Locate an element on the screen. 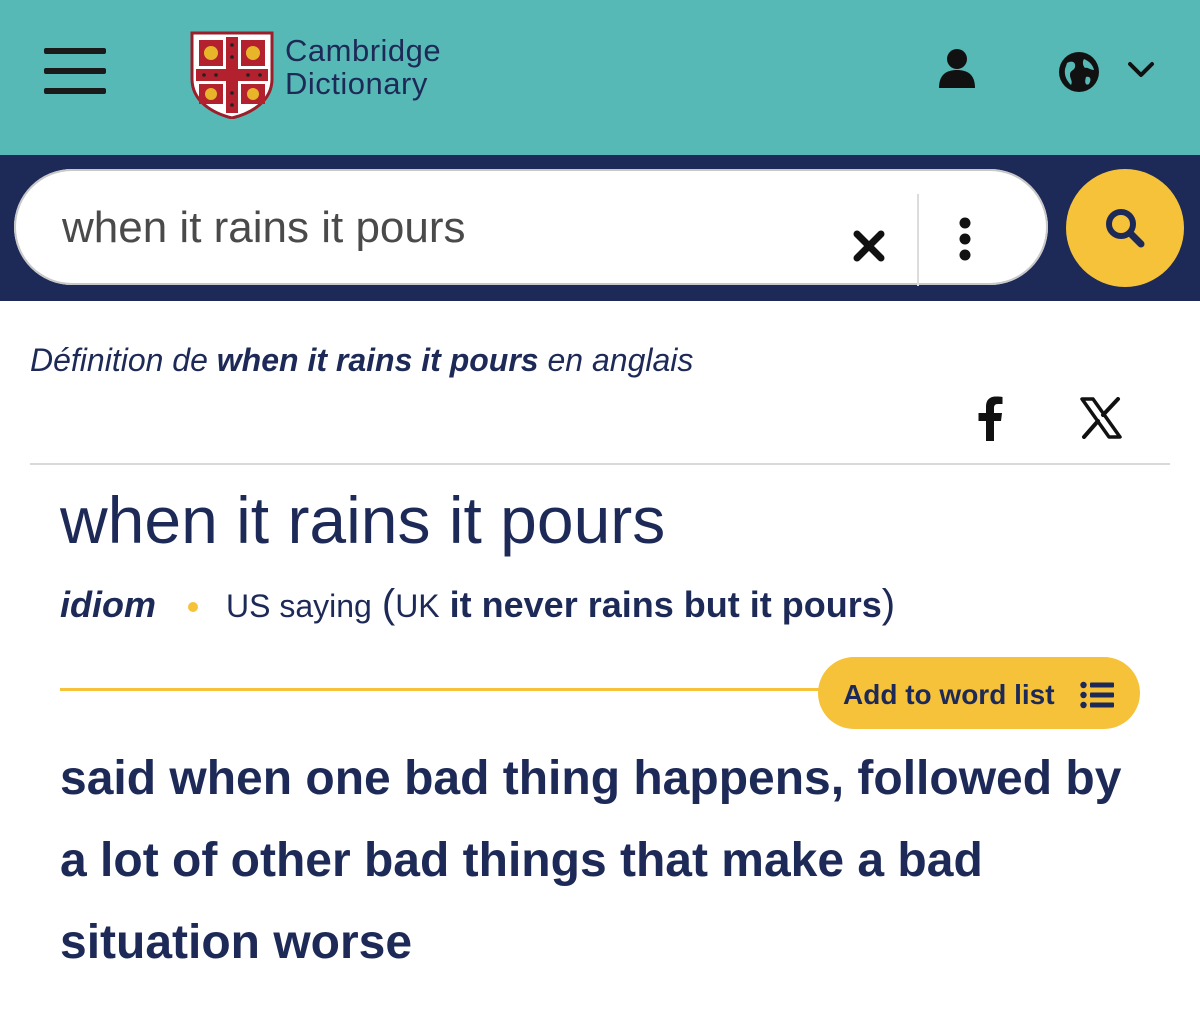 This screenshot has height=1026, width=1200. search-box: when it rains it pours is located at coordinates (531, 227).